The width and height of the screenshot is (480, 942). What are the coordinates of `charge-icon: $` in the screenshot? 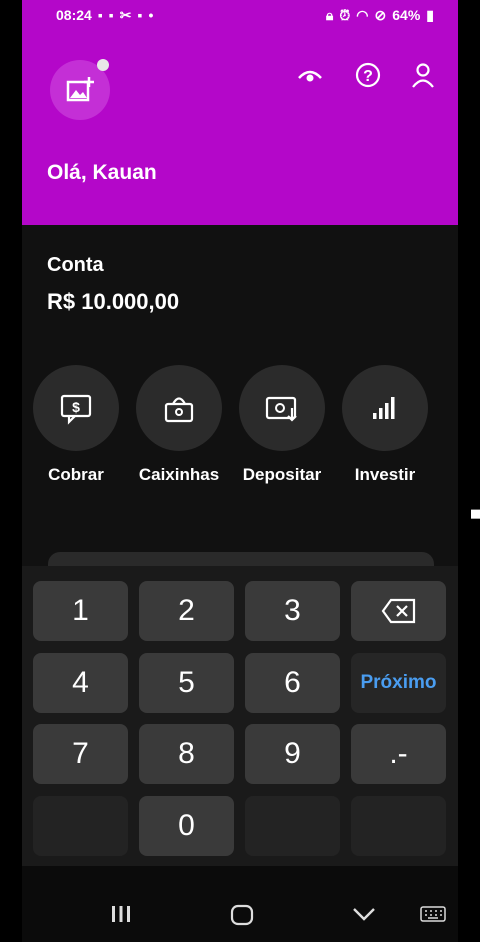 It's located at (76, 409).